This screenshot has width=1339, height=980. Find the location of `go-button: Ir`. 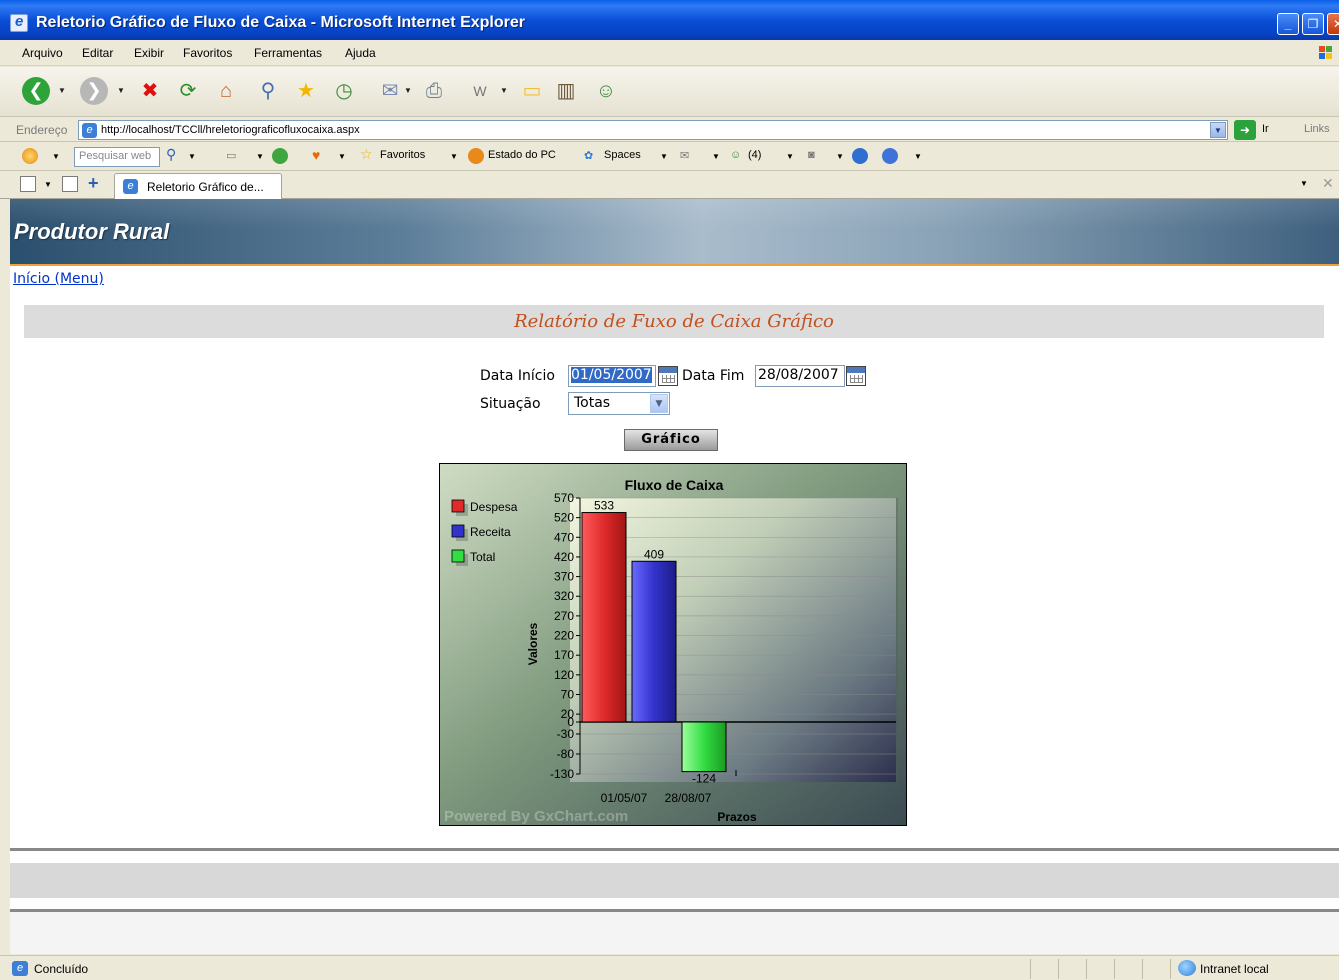

go-button: Ir is located at coordinates (1265, 129).